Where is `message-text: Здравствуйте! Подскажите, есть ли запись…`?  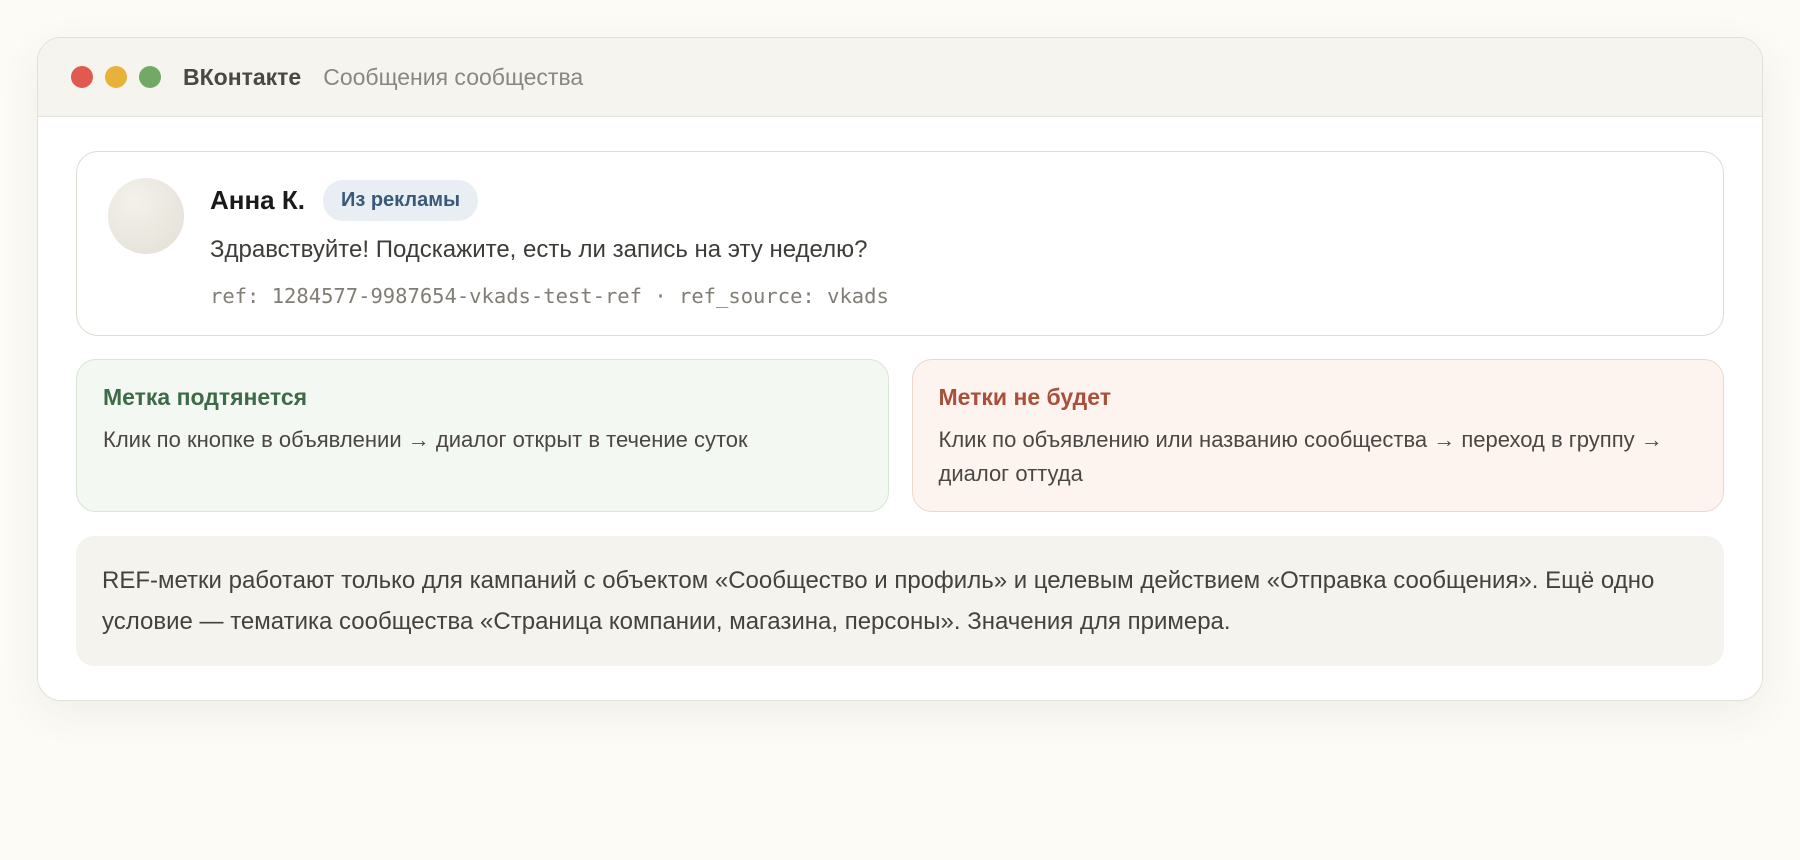
message-text: Здравствуйте! Подскажите, есть ли запись… is located at coordinates (539, 249).